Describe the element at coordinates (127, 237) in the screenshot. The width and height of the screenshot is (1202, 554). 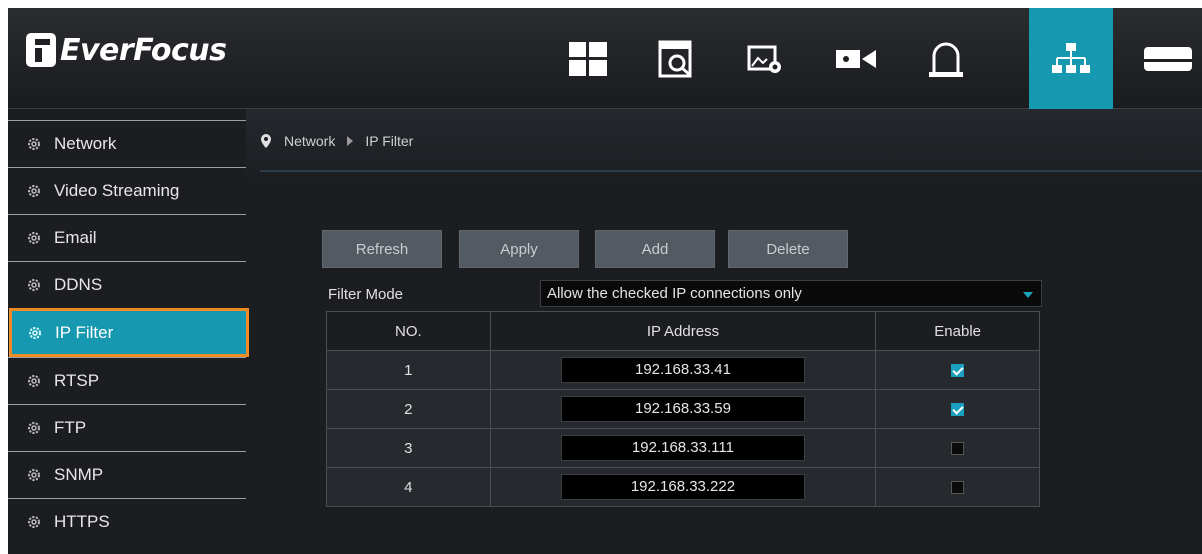
I see `sidebar-item-email: Email` at that location.